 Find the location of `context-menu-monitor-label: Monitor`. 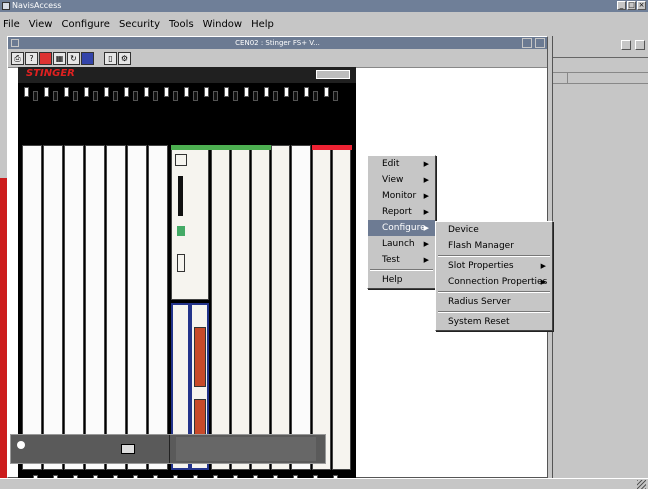

context-menu-monitor-label: Monitor is located at coordinates (399, 196).